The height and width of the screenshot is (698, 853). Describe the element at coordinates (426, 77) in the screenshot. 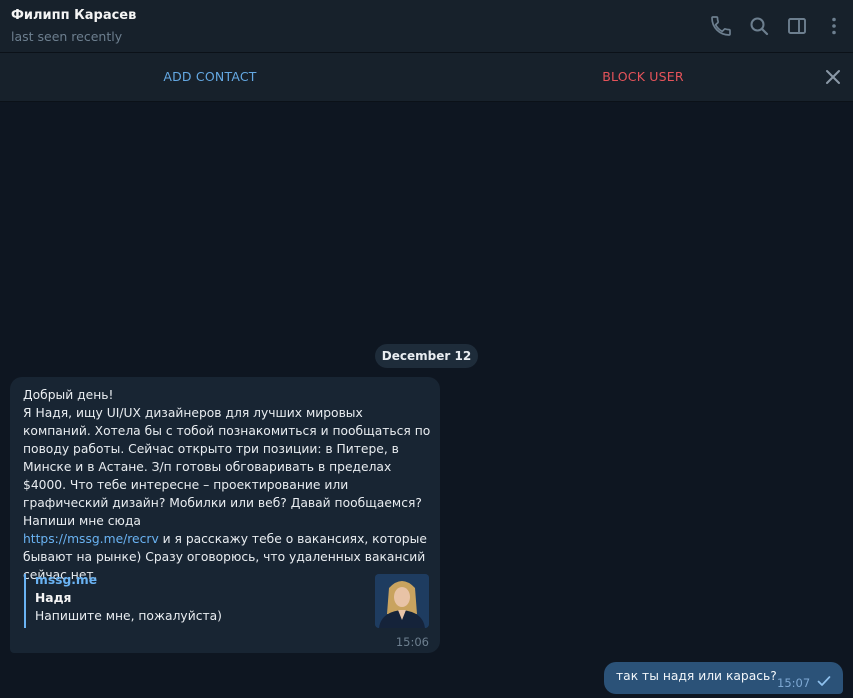

I see `contact-action-bar: ADD CONTACT BLOCK USER` at that location.